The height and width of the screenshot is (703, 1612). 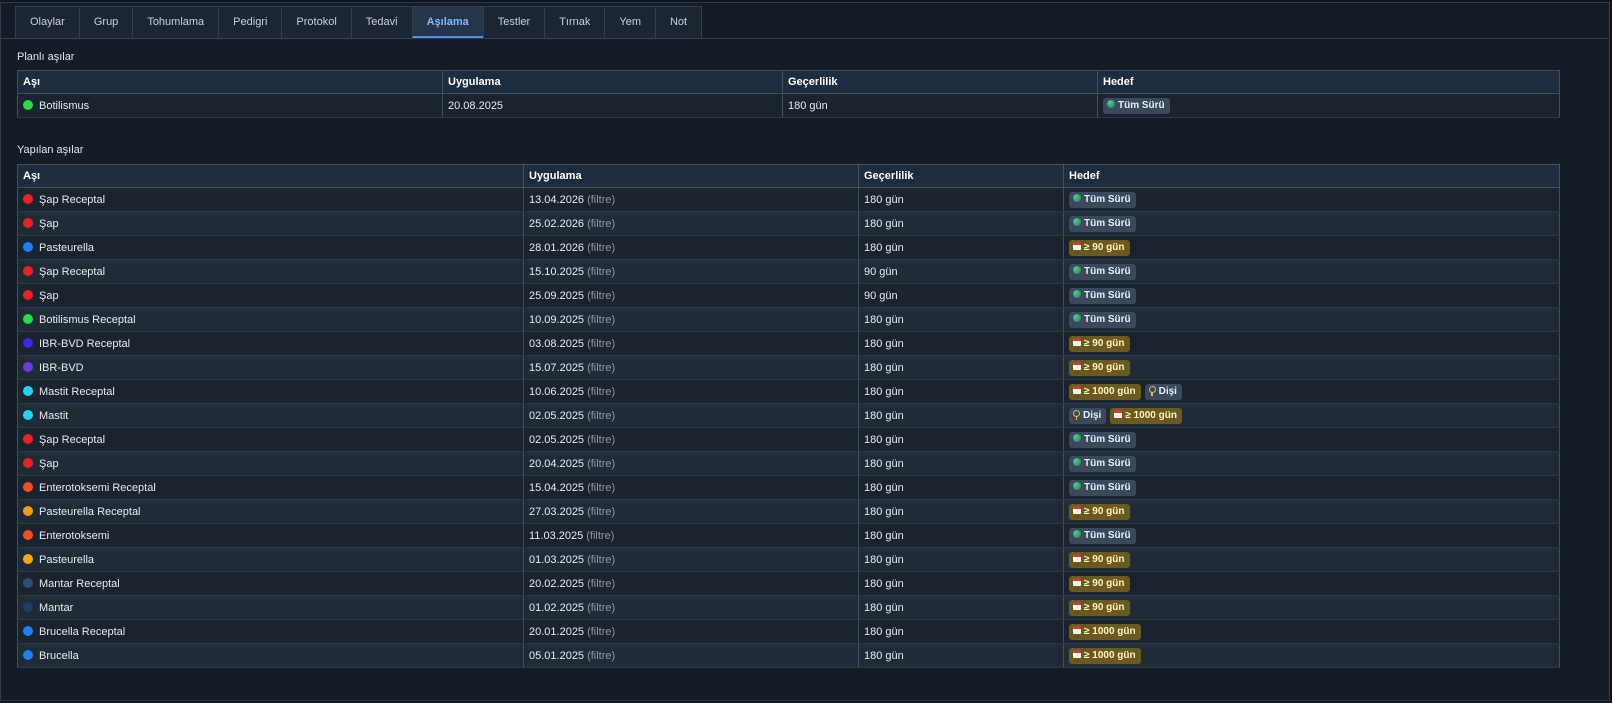 I want to click on table-row: Şap 20.04.2025 (filtre) 180 gün Tüm Sürü, so click(x=788, y=463).